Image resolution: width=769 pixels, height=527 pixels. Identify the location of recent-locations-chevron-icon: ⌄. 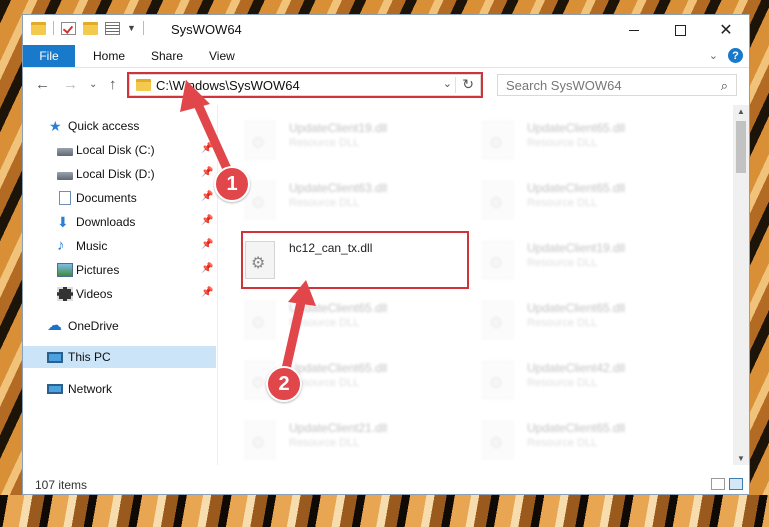
(93, 84).